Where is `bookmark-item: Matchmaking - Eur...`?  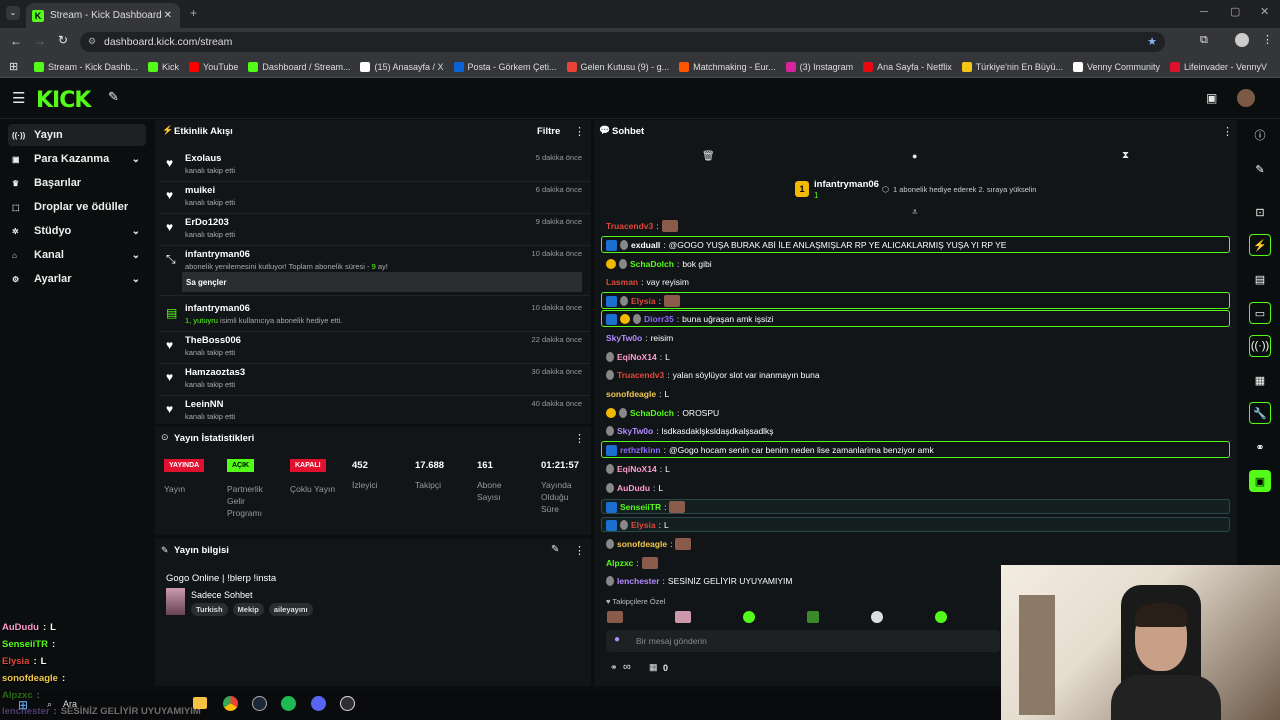 bookmark-item: Matchmaking - Eur... is located at coordinates (727, 66).